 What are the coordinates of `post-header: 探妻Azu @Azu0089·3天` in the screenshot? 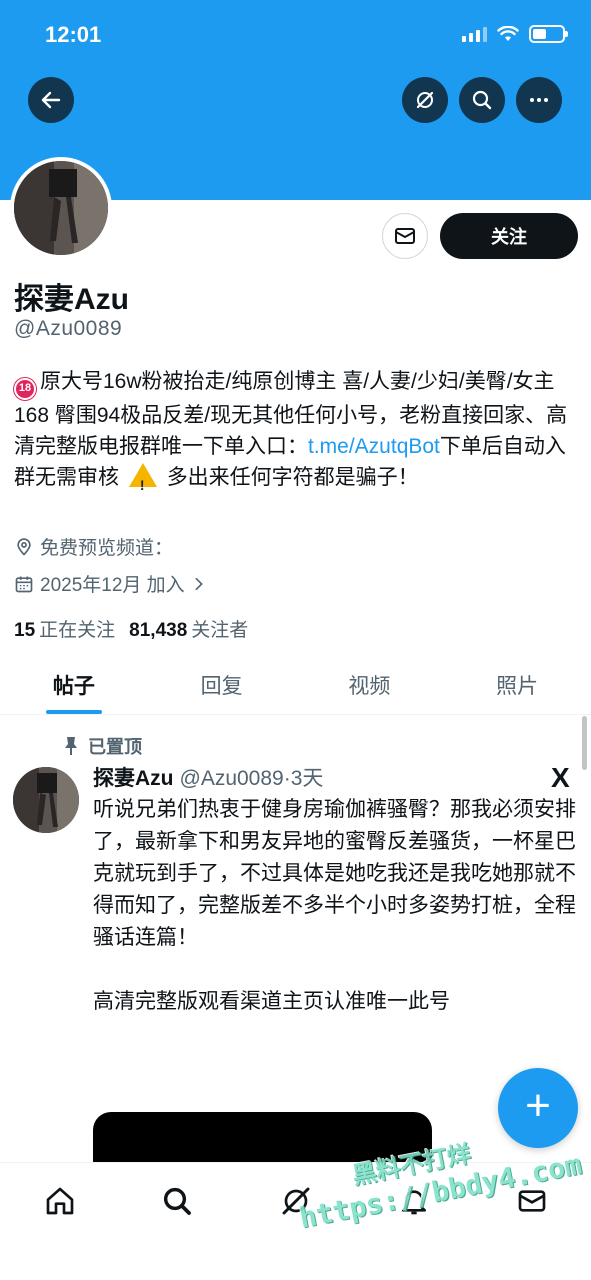 It's located at (208, 777).